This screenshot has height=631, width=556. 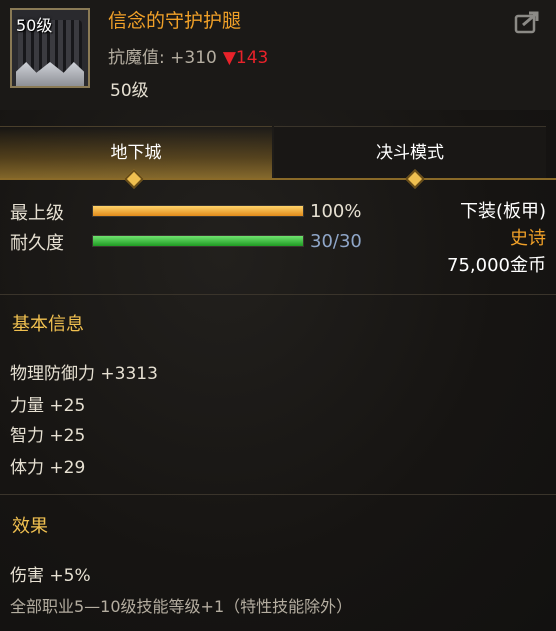 I want to click on basic-info-title: 基本信息, so click(x=48, y=324).